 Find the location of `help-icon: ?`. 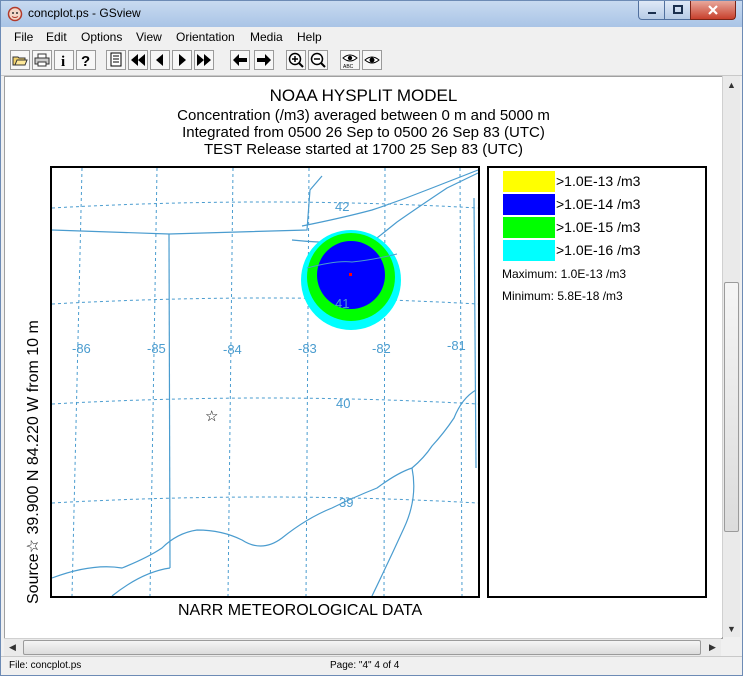

help-icon: ? is located at coordinates (85, 60).